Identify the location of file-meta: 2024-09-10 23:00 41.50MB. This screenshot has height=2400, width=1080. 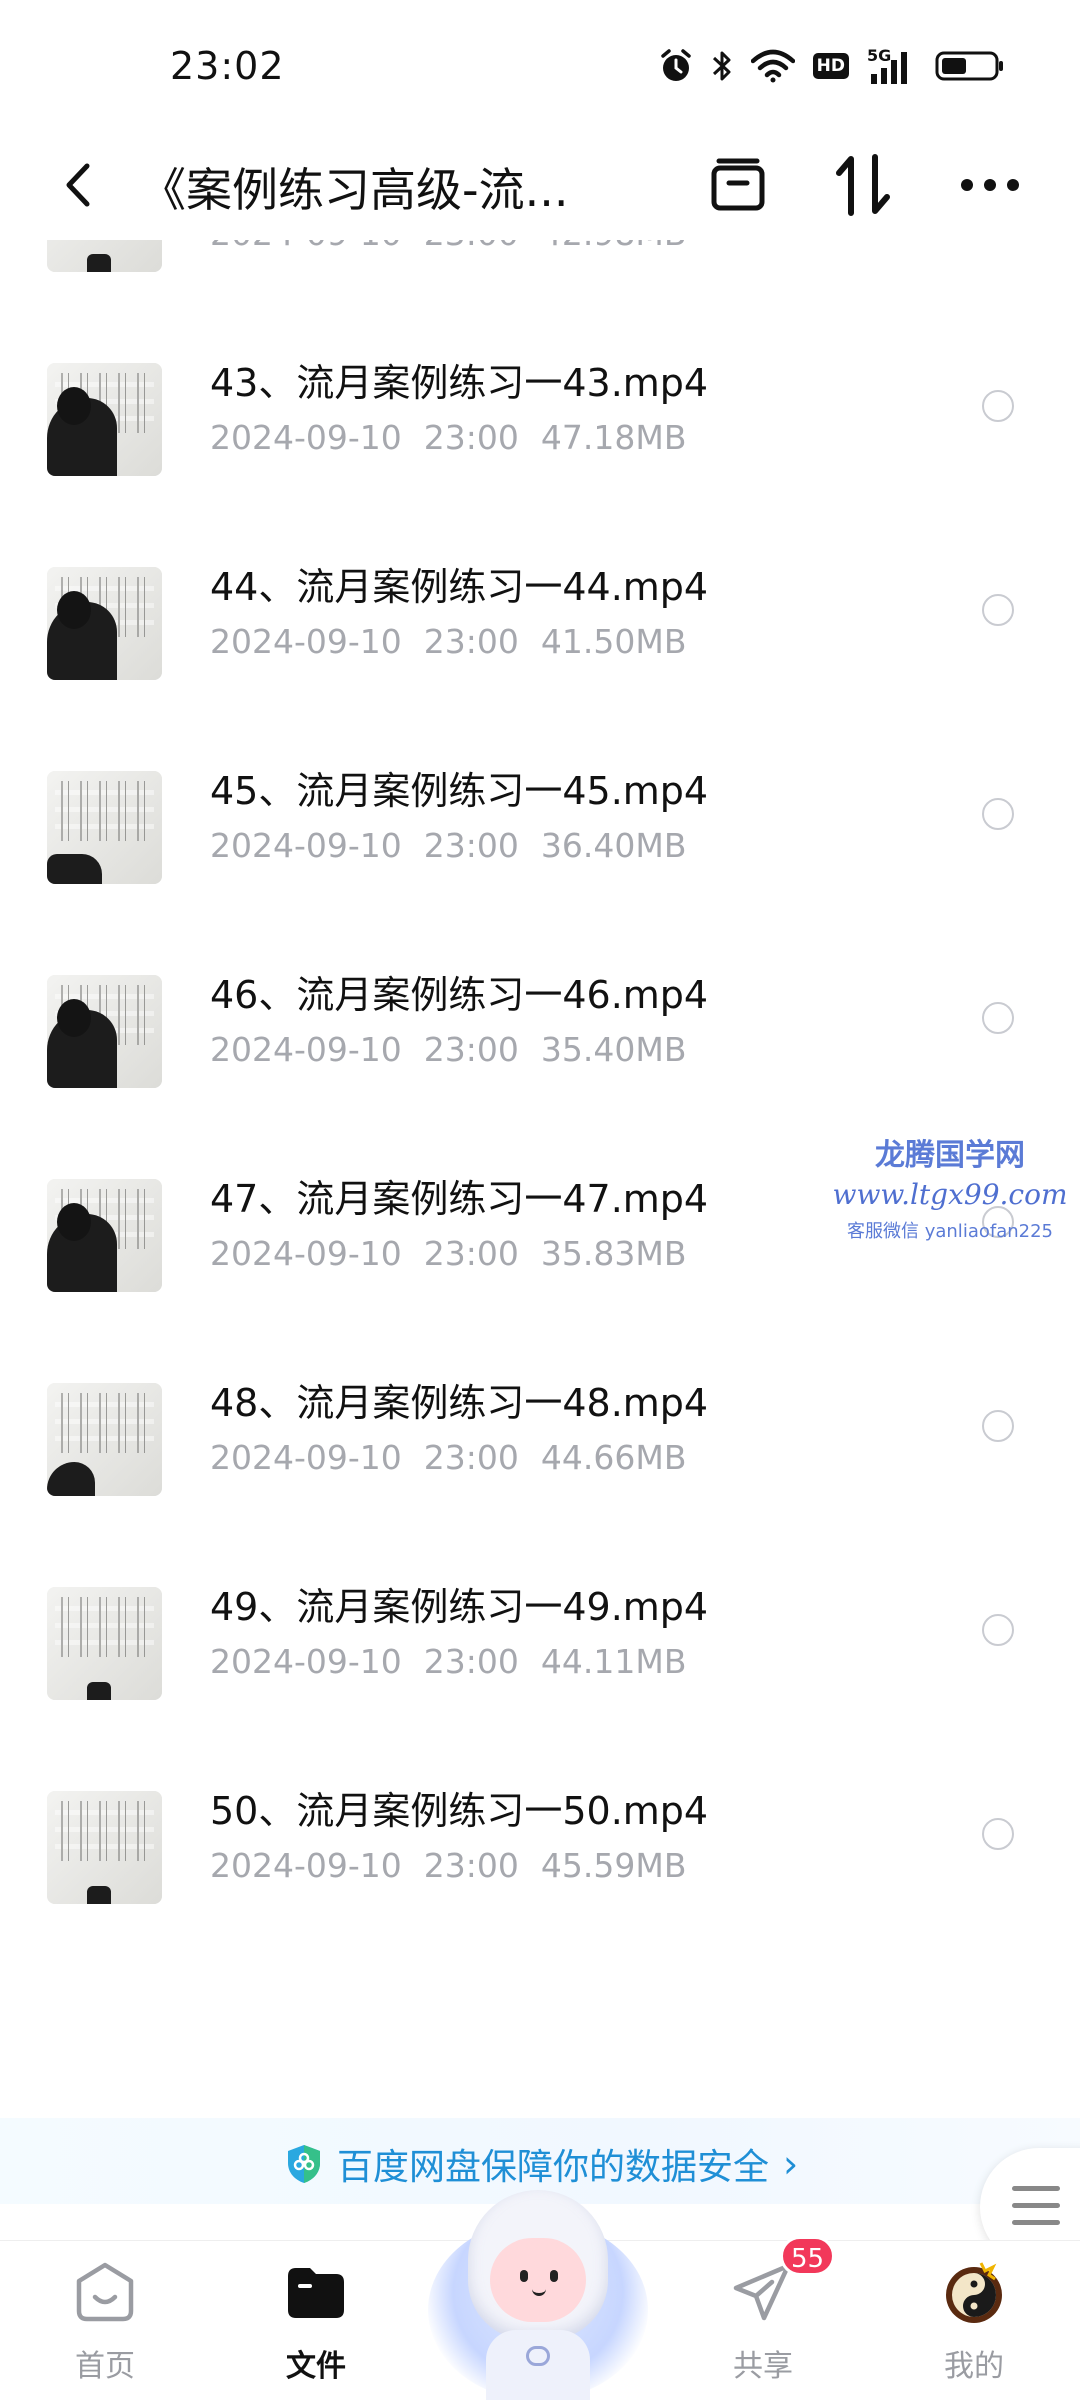
(448, 641).